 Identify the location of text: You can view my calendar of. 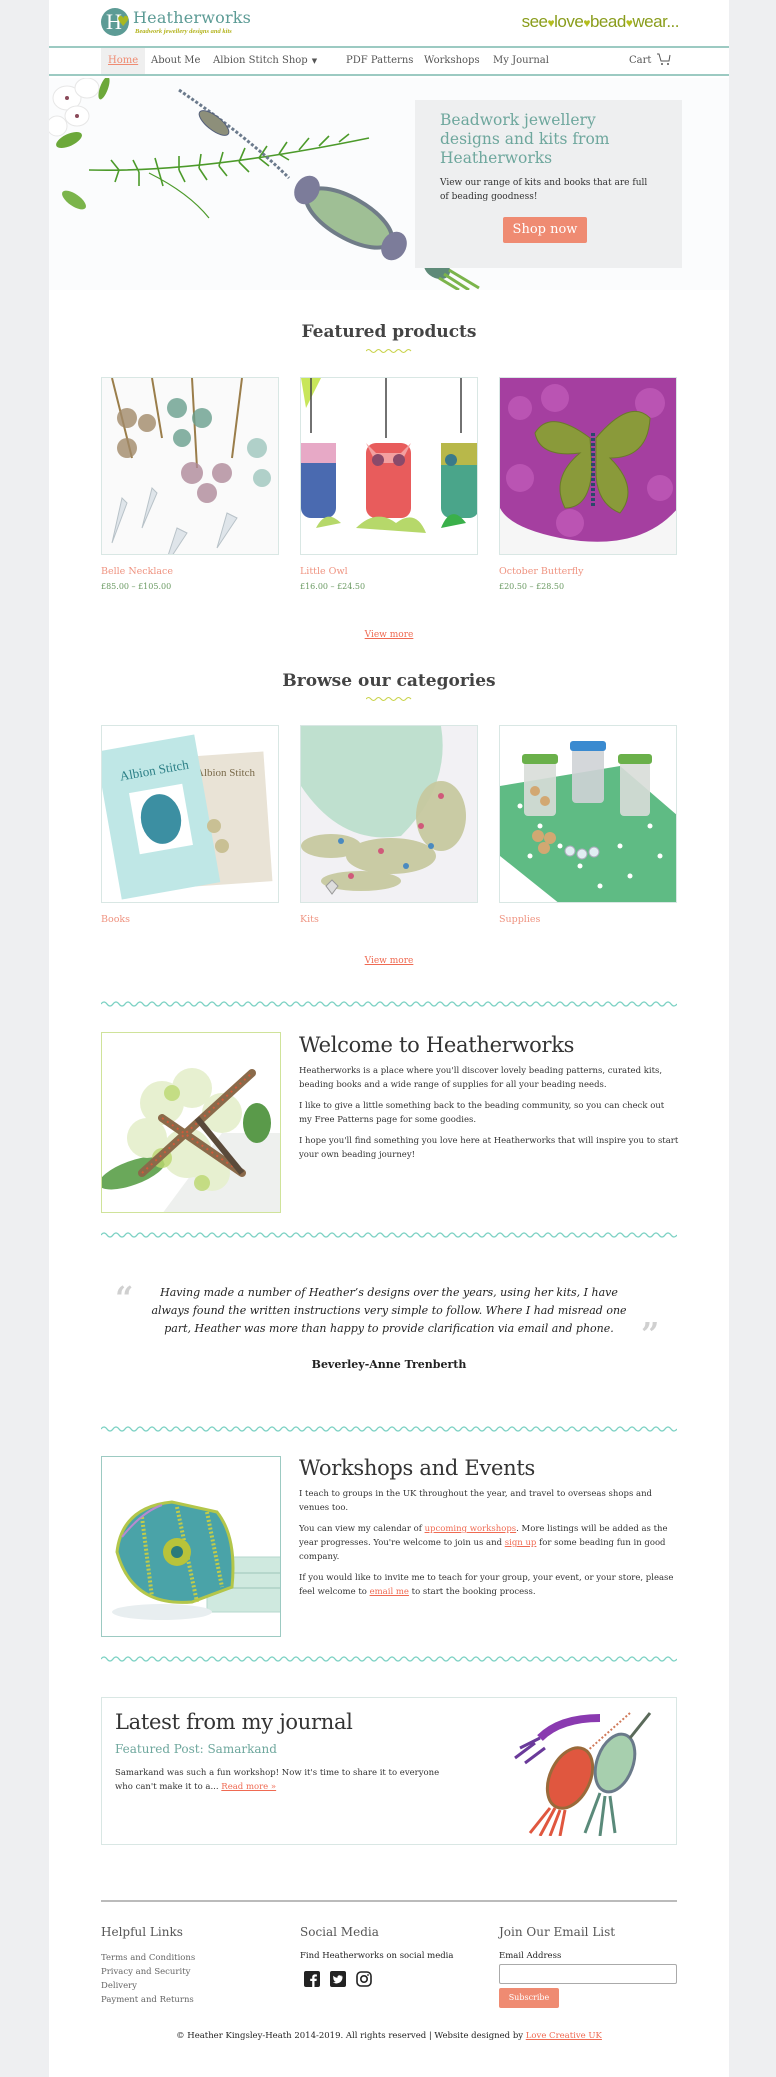
(362, 1529).